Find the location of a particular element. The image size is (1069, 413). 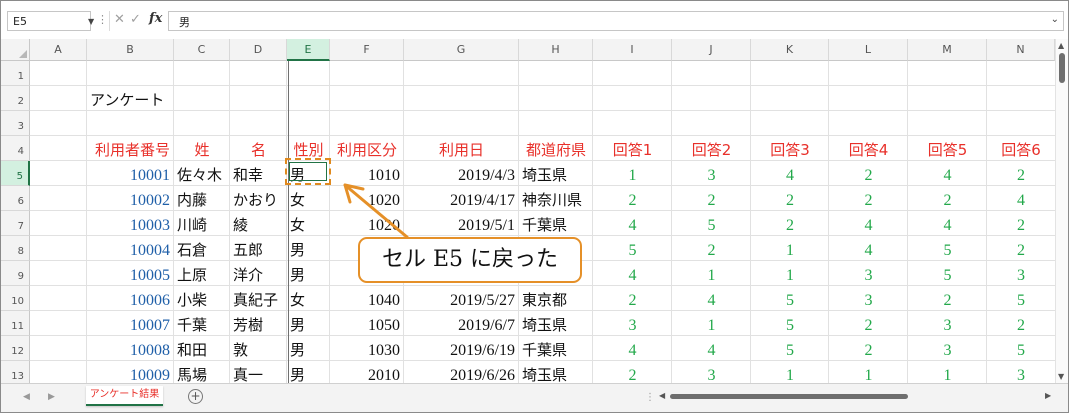

row-header-10: 10 is located at coordinates (15, 298).